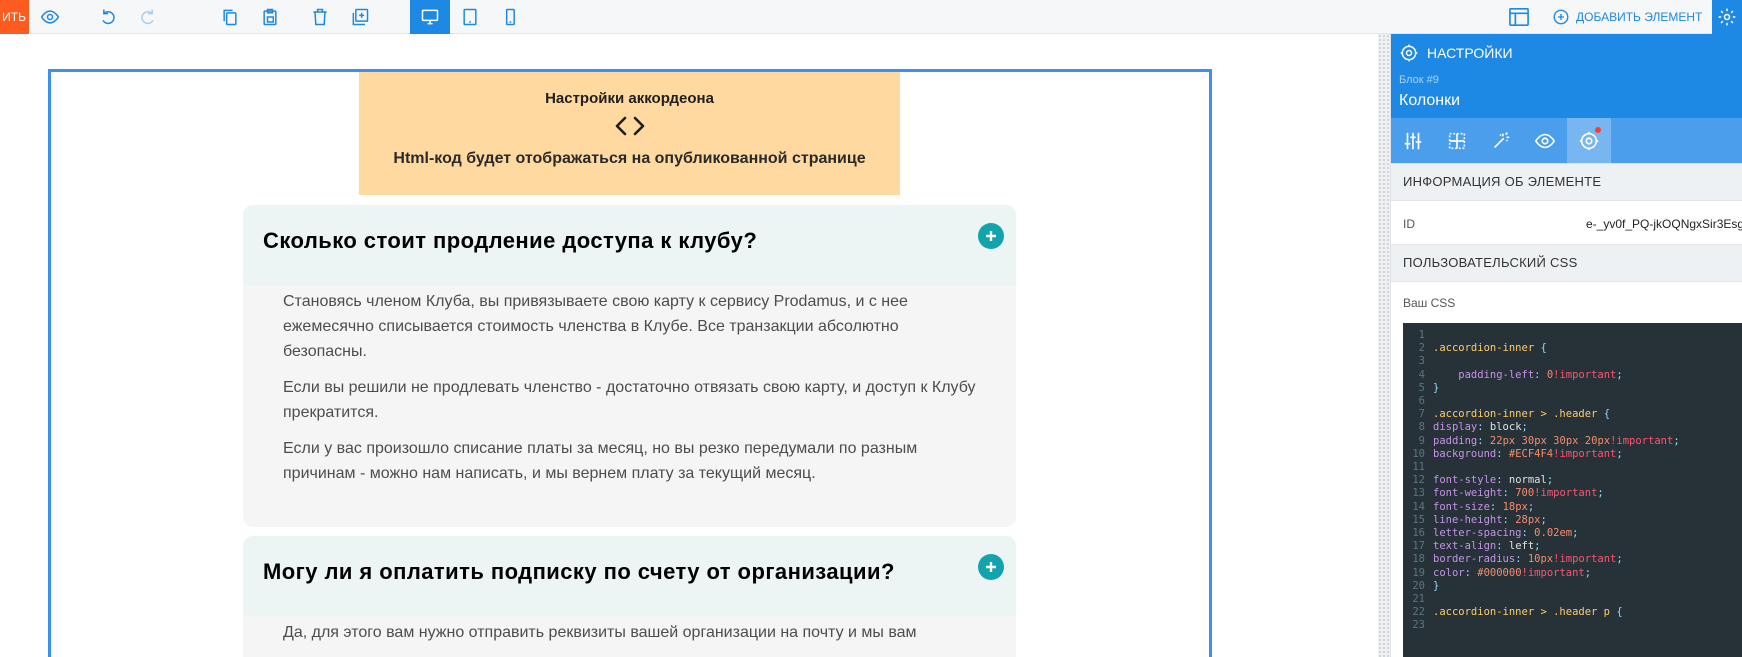  I want to click on code-line: .accordion-inner {, so click(1490, 348).